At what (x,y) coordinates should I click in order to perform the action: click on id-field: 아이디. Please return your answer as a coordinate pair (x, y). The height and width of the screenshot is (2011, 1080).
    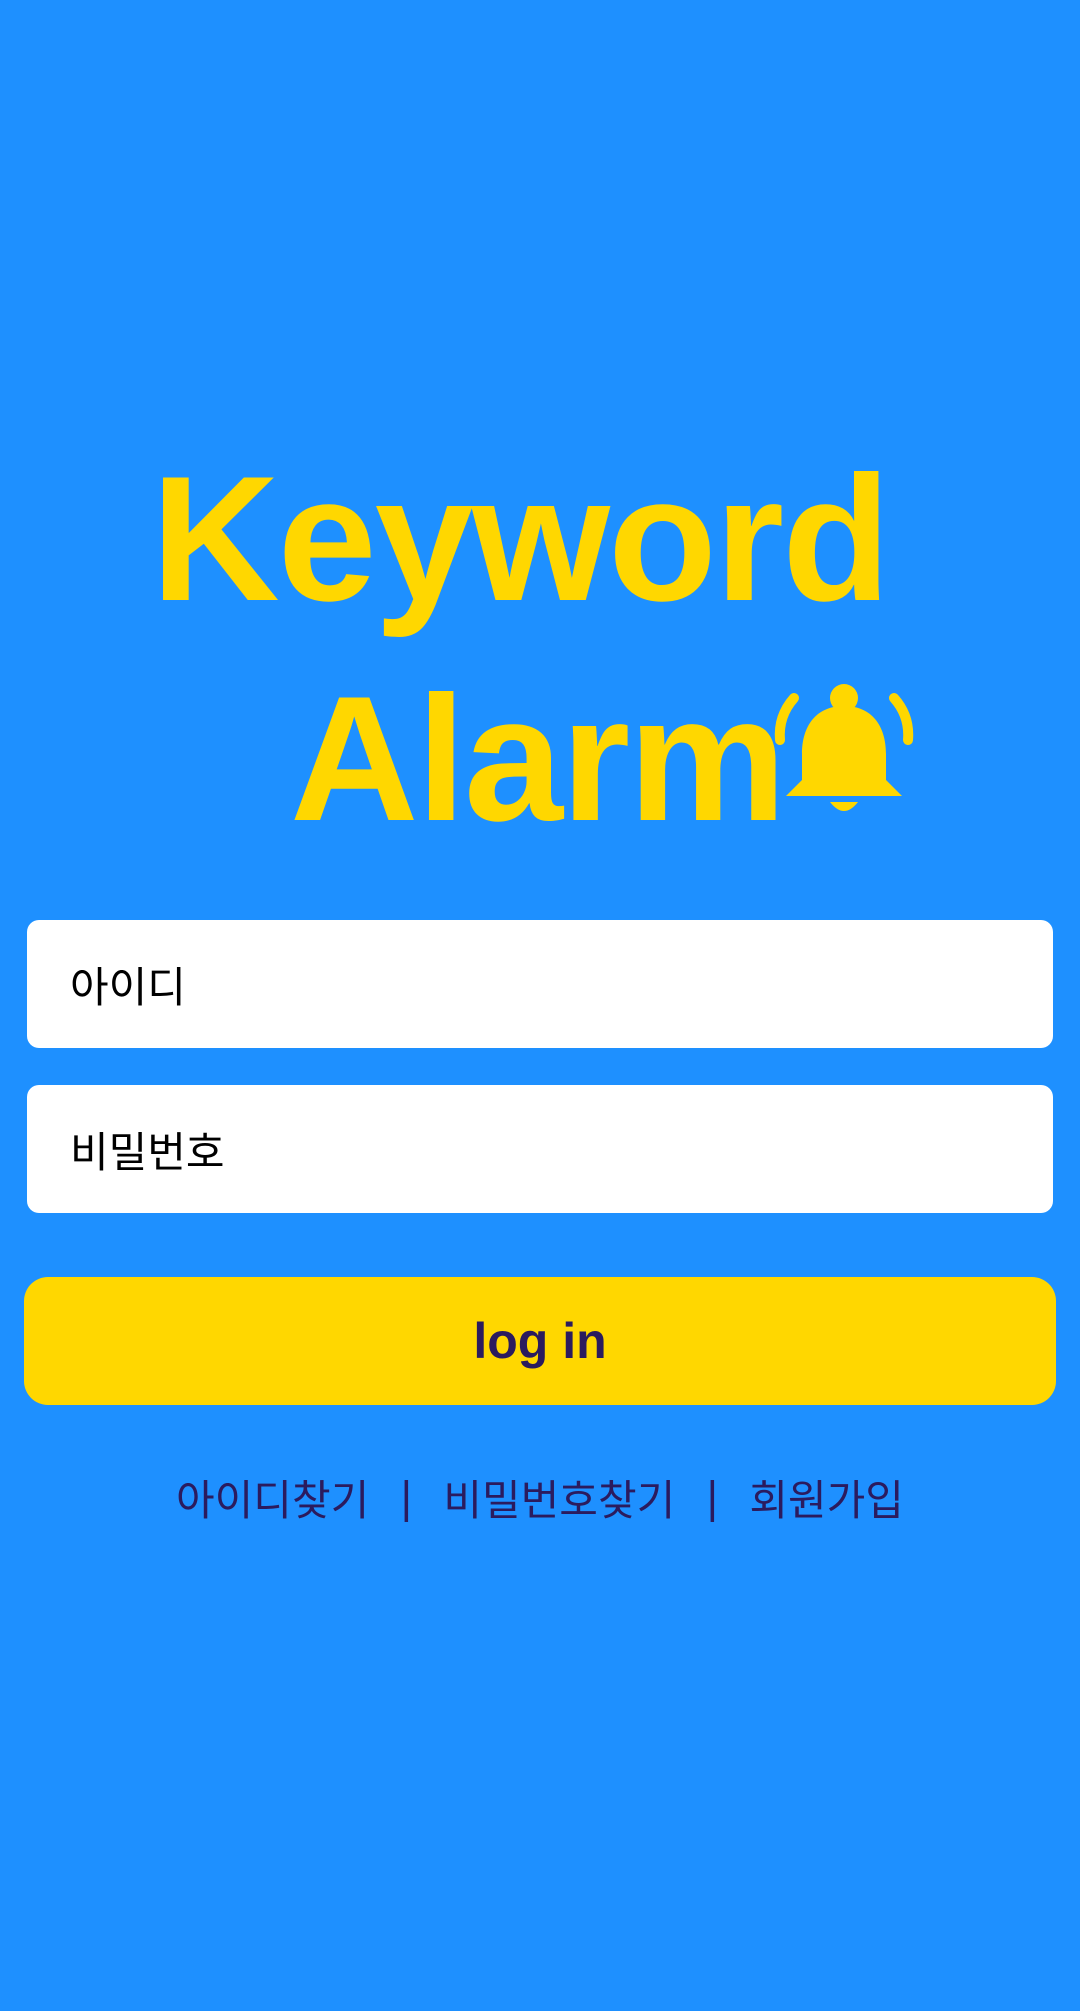
    Looking at the image, I should click on (540, 984).